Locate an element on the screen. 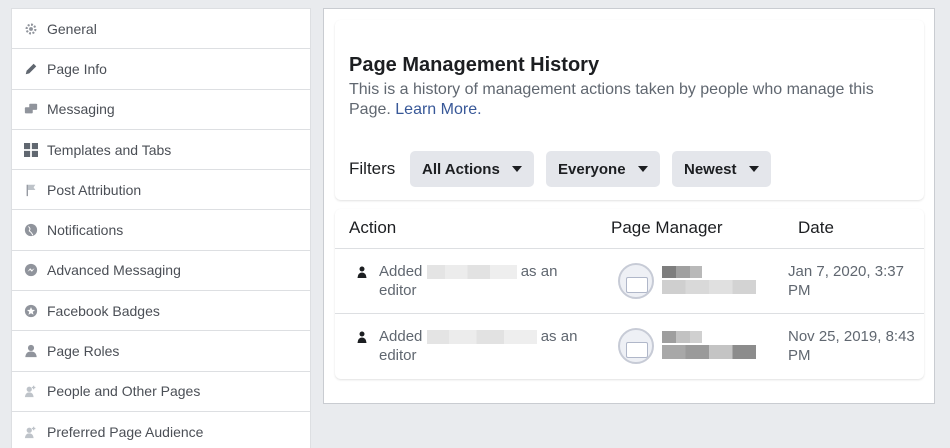 The height and width of the screenshot is (448, 950). action-date: Jan 7, 2020, 3:37 PM is located at coordinates (846, 281).